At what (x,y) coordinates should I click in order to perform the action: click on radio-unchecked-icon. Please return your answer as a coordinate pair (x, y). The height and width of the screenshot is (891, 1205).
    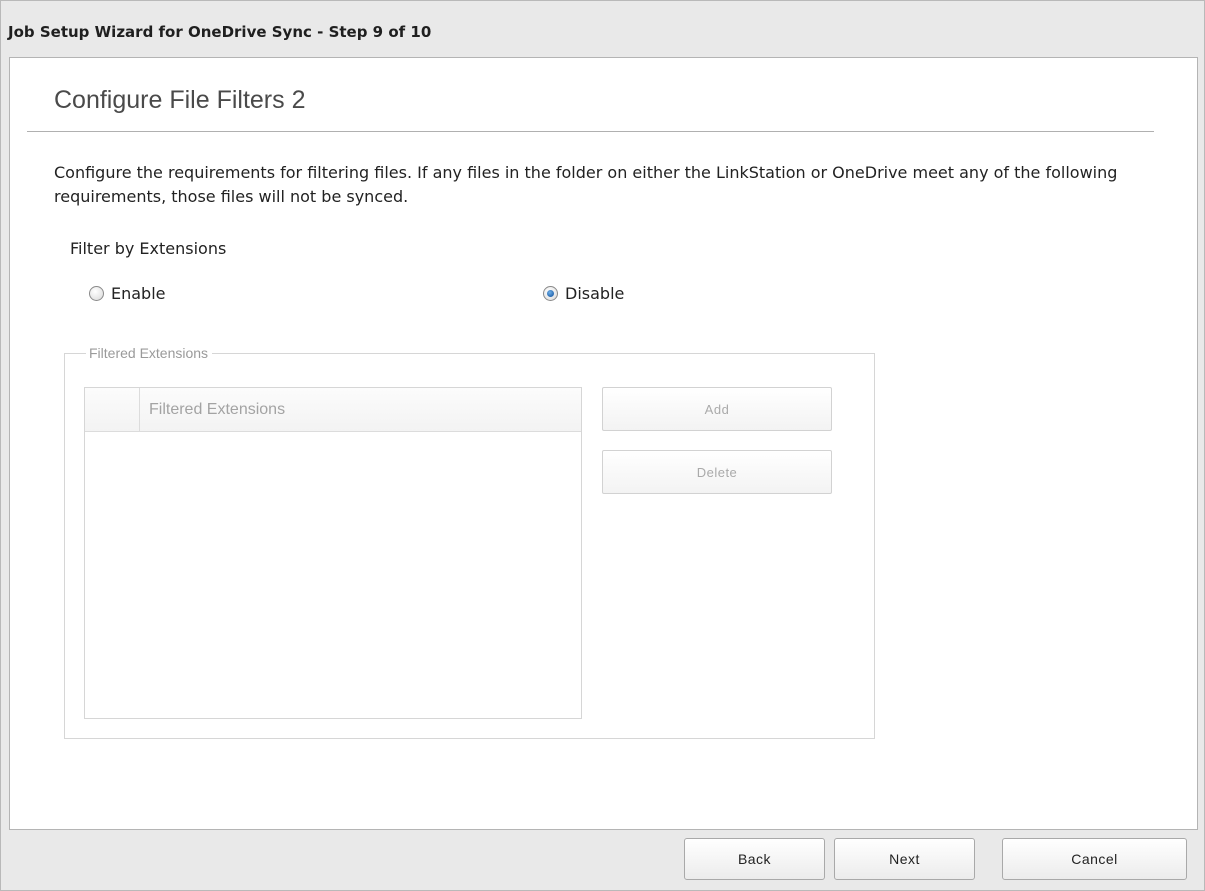
    Looking at the image, I should click on (96, 293).